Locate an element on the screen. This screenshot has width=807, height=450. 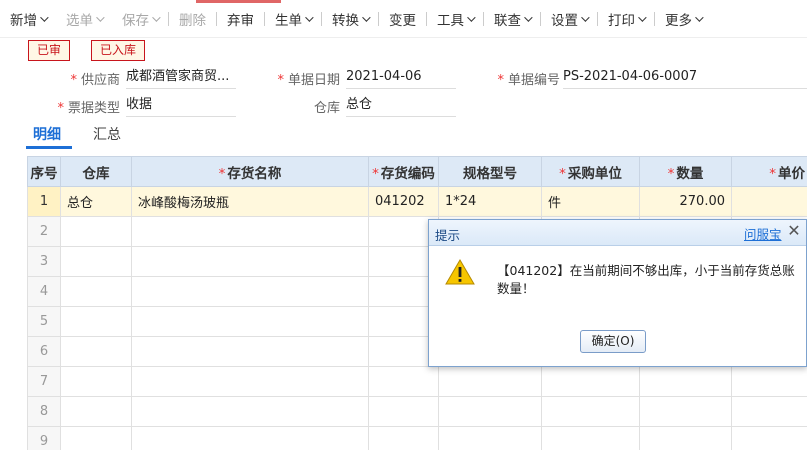
close-icon: ✕ is located at coordinates (794, 231).